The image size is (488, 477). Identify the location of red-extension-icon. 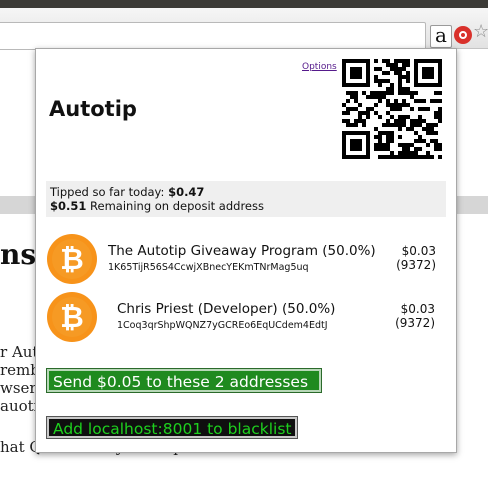
(463, 35).